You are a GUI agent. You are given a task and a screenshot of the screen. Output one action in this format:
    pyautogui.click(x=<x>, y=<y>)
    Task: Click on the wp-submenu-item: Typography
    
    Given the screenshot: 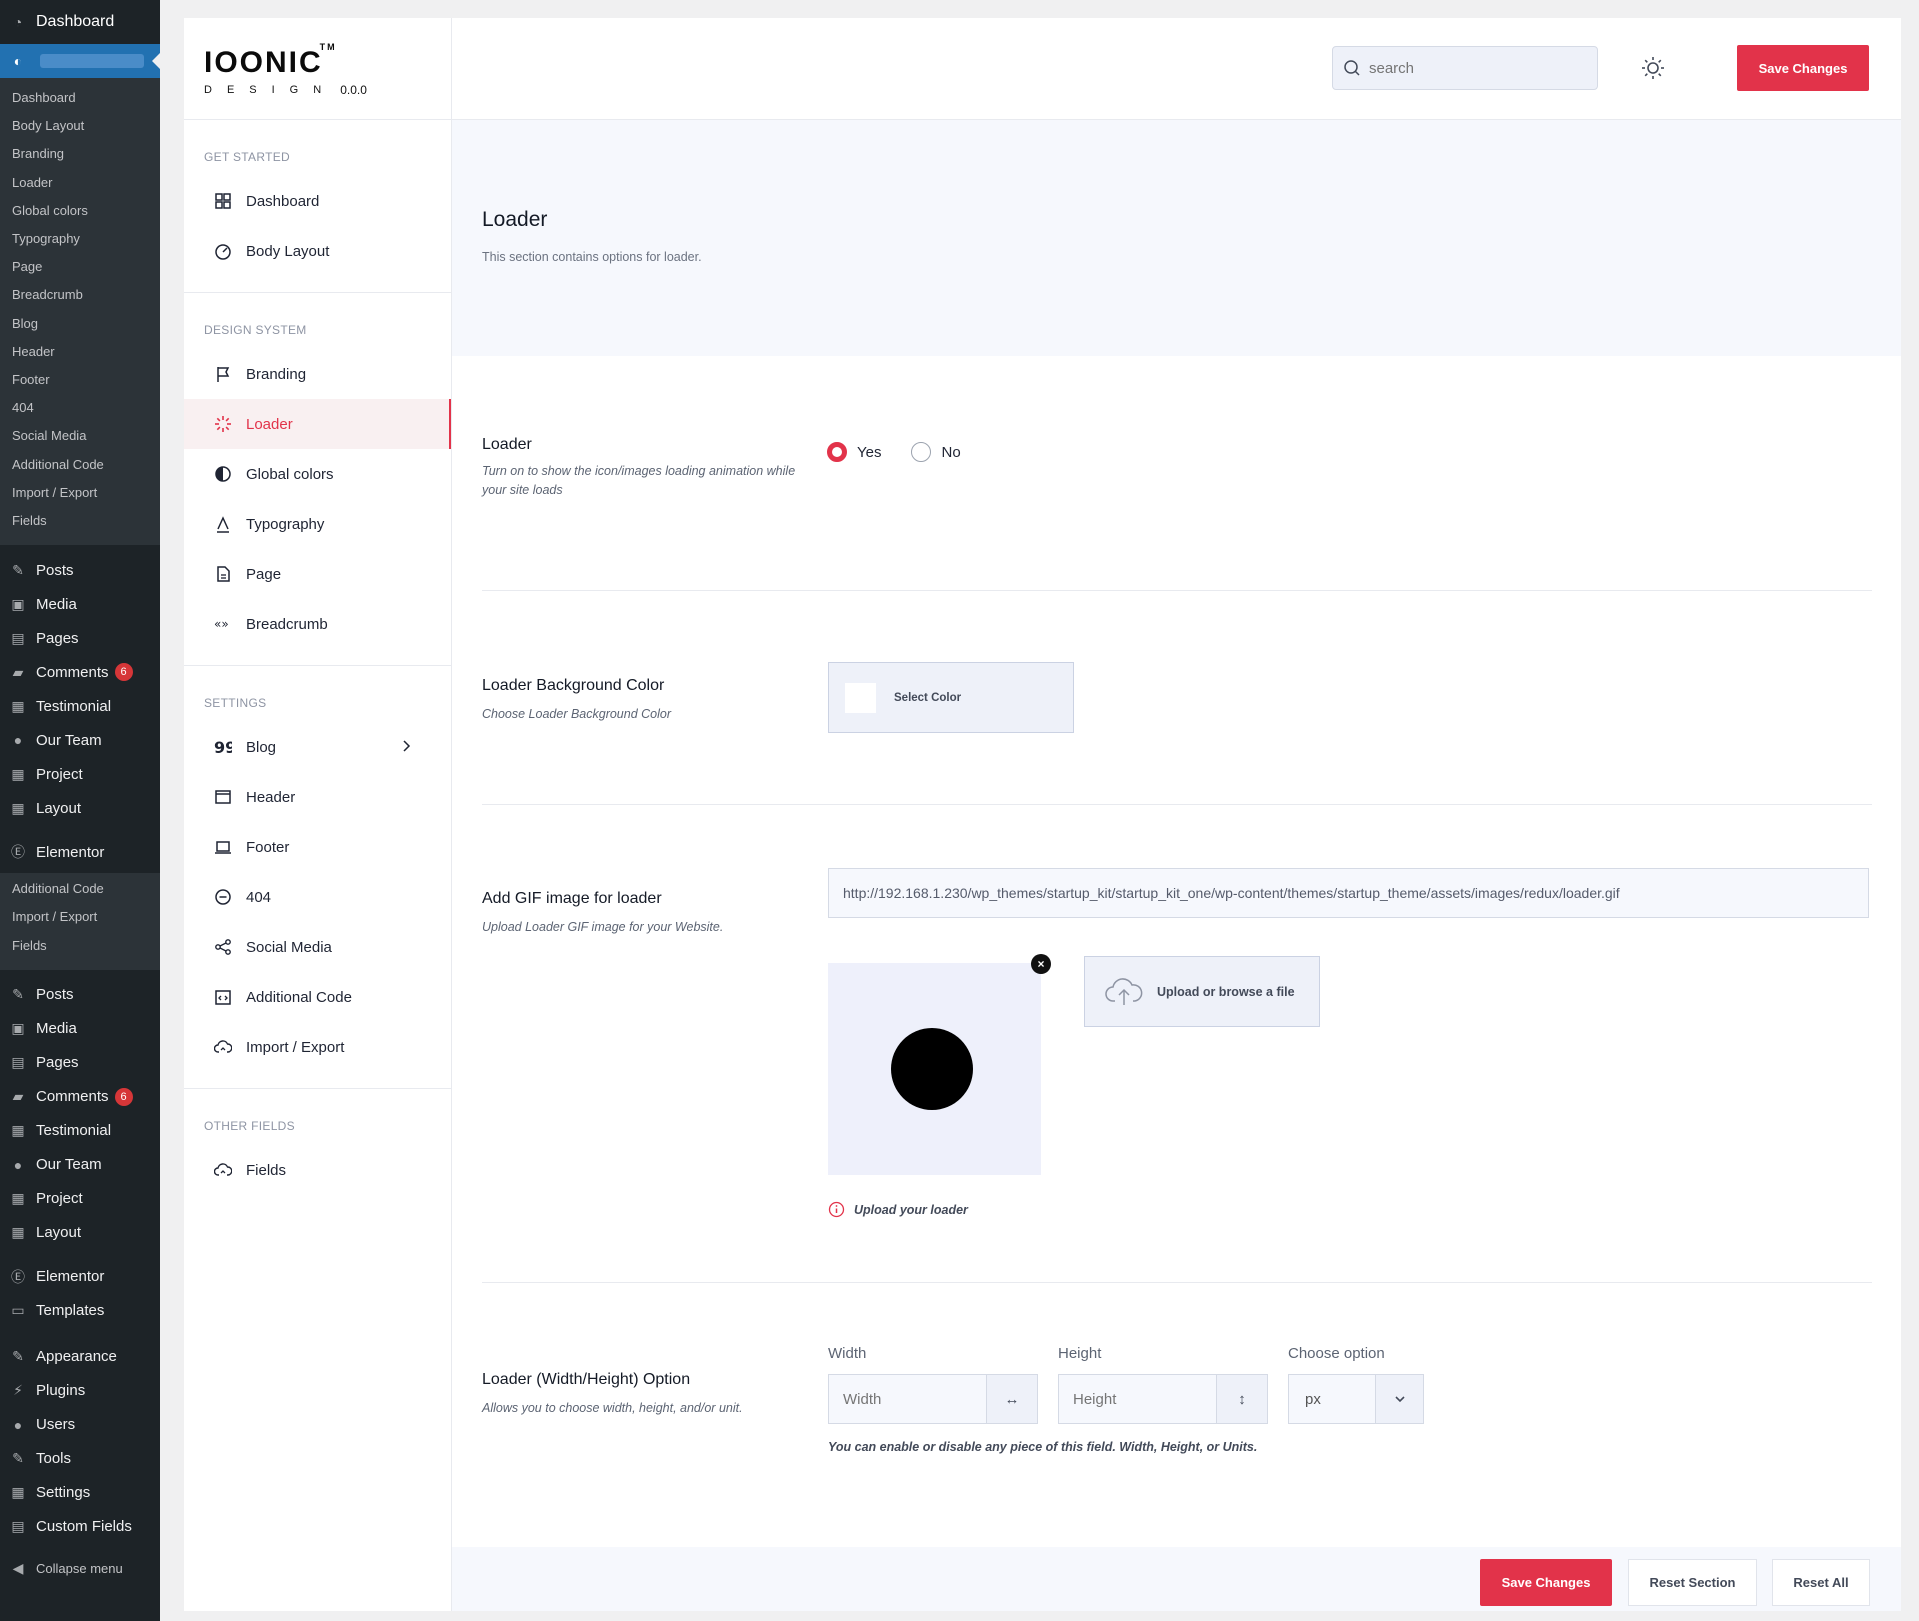 What is the action you would take?
    pyautogui.click(x=80, y=239)
    